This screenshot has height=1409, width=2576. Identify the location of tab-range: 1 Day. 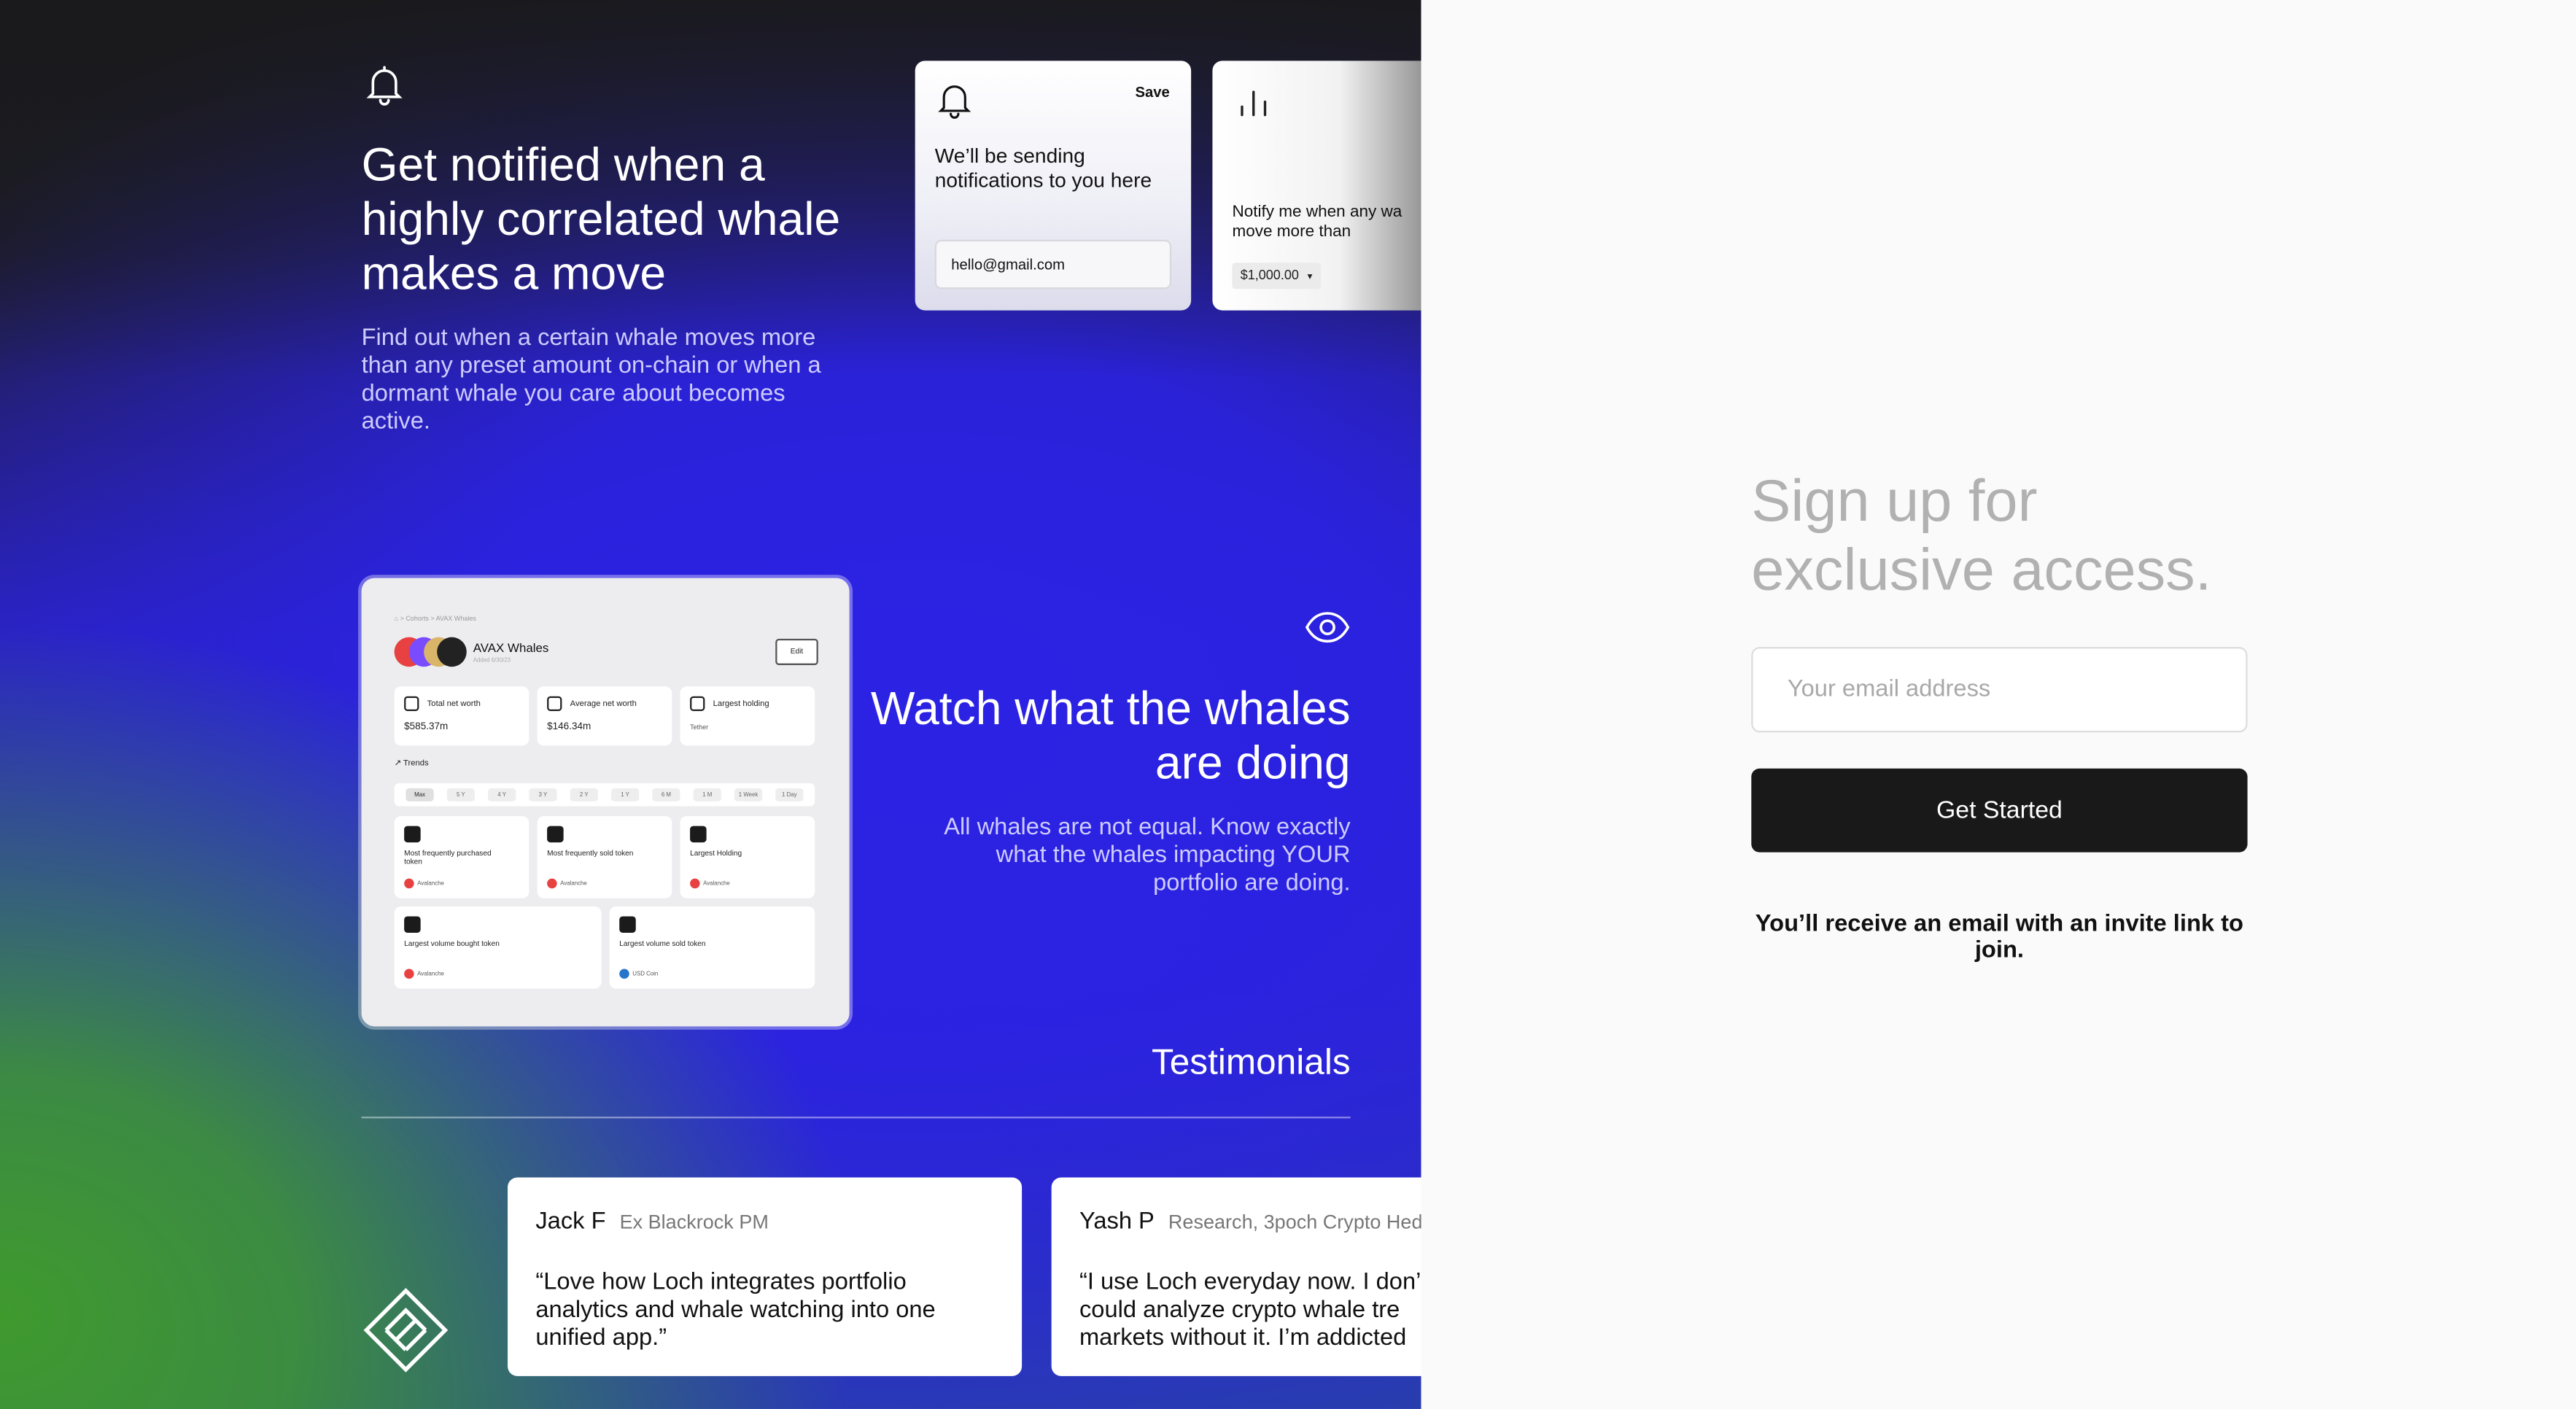
(790, 794).